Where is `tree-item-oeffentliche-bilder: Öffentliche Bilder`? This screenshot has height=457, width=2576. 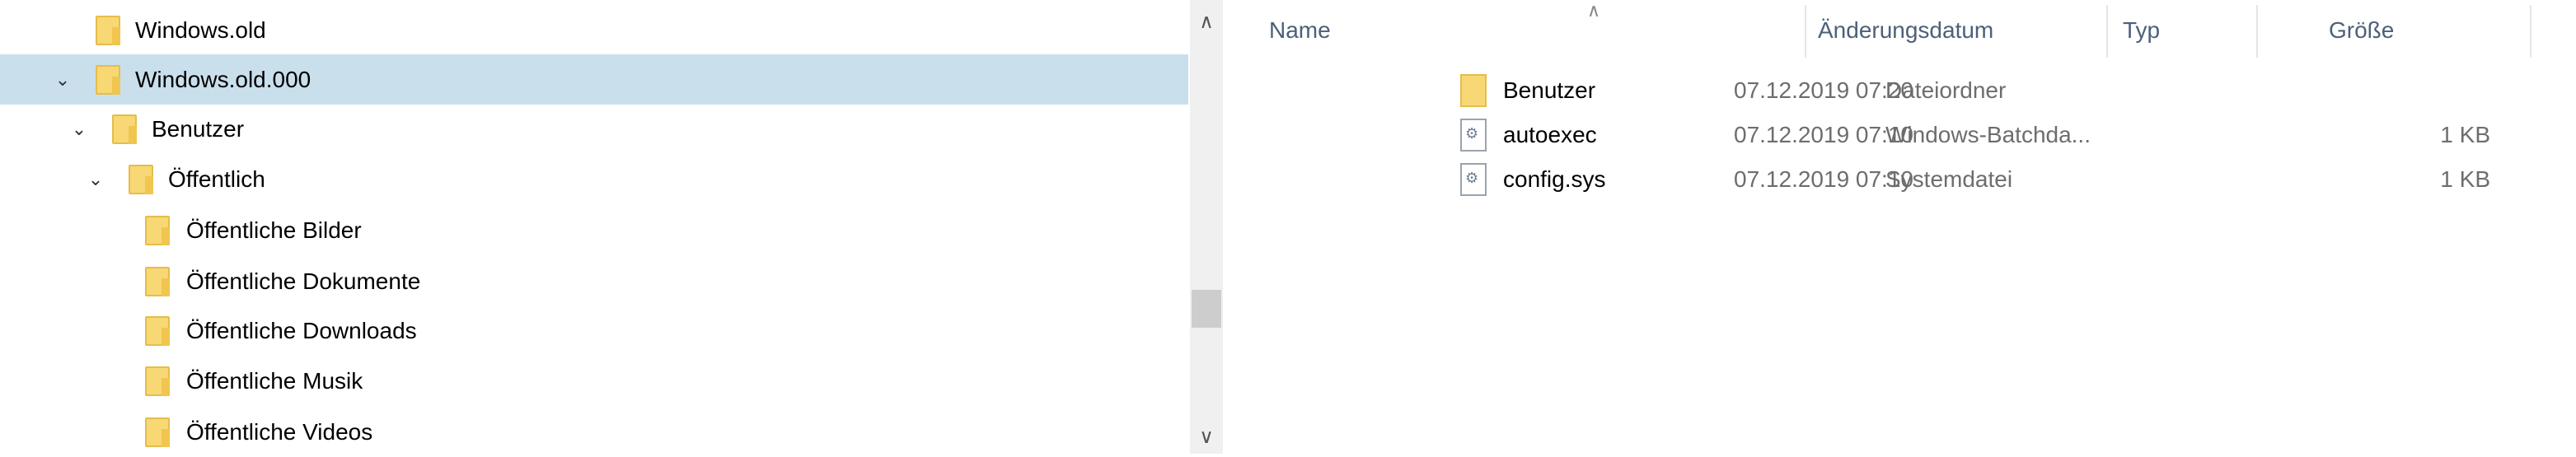
tree-item-oeffentliche-bilder: Öffentliche Bilder is located at coordinates (594, 230).